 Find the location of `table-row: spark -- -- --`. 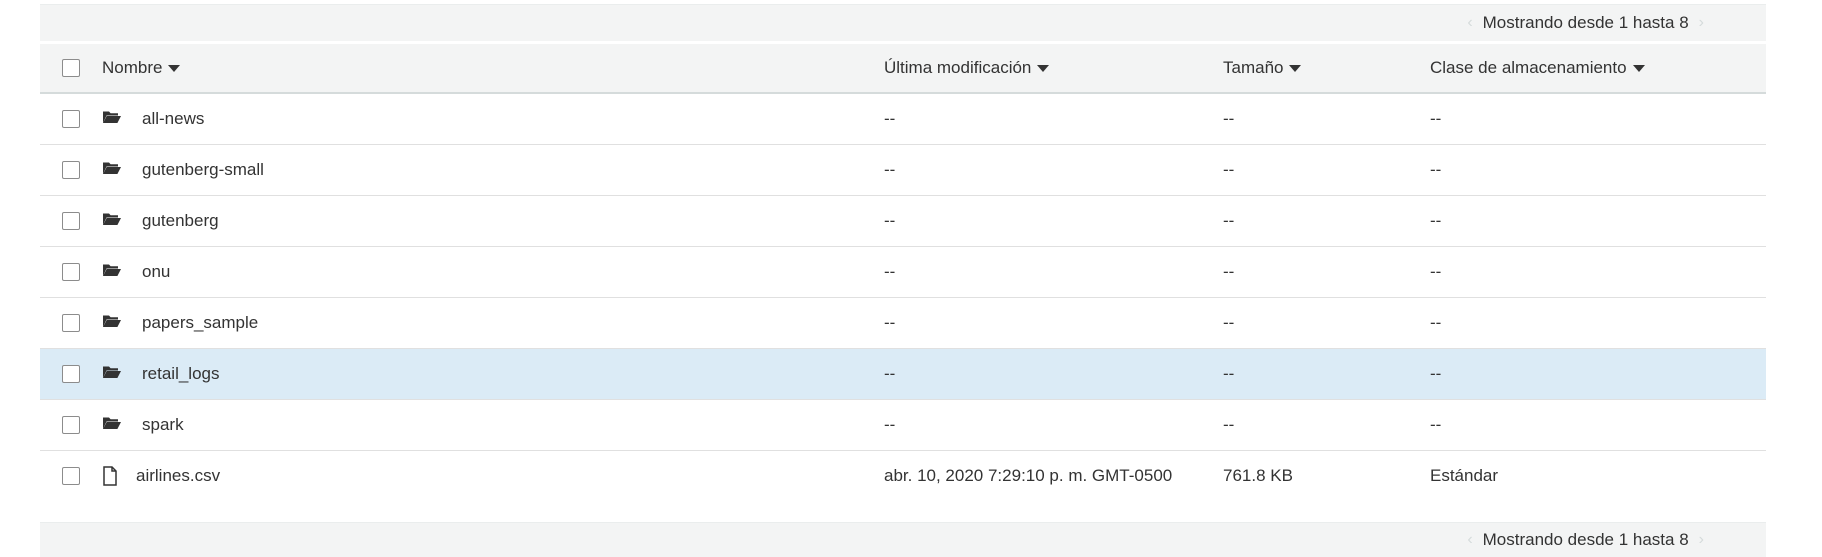

table-row: spark -- -- -- is located at coordinates (903, 425).